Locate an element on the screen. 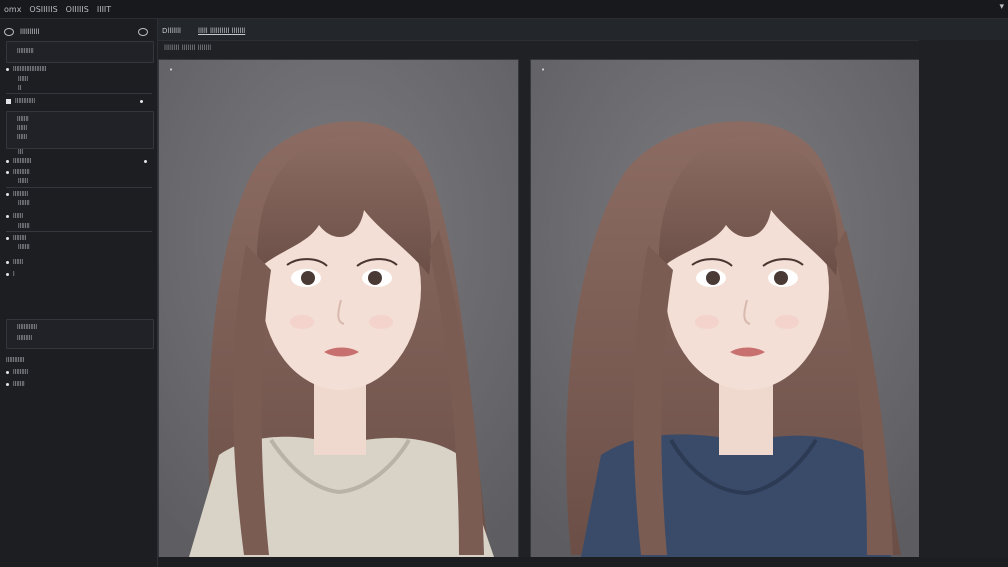 This screenshot has width=1008, height=567. tab-2: lllll llllllllll lllllll is located at coordinates (221, 31).